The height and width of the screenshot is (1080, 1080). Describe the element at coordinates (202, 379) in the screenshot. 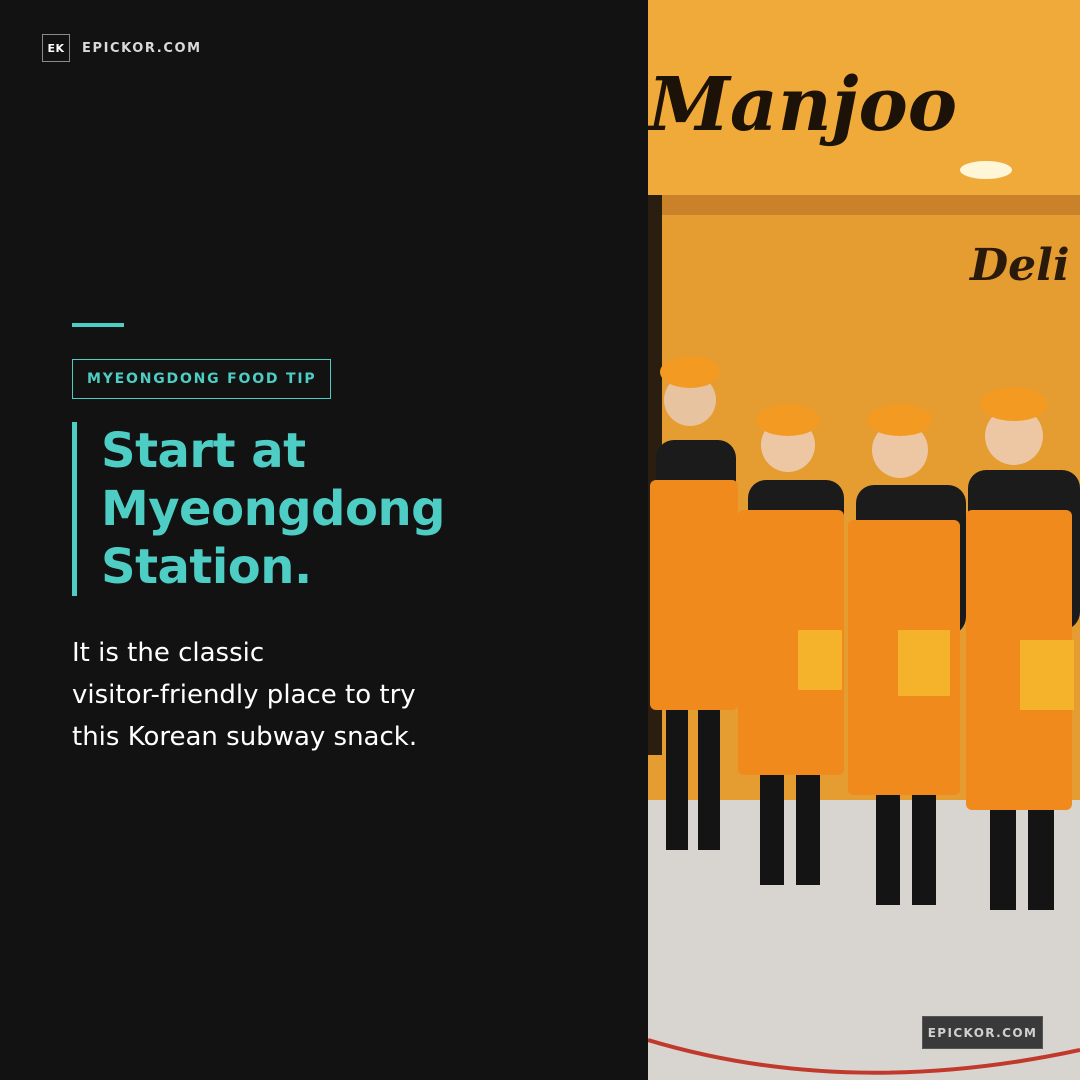

I see `category-tag: MYEONGDONG FOOD TIP` at that location.